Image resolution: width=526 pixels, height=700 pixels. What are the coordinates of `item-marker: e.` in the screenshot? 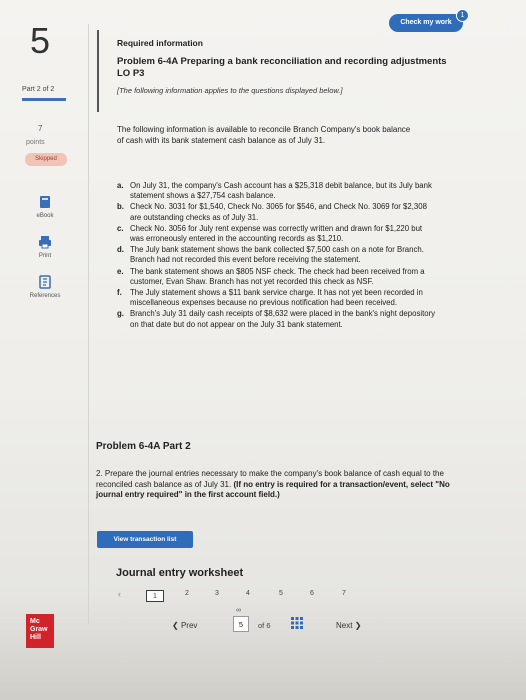 It's located at (120, 271).